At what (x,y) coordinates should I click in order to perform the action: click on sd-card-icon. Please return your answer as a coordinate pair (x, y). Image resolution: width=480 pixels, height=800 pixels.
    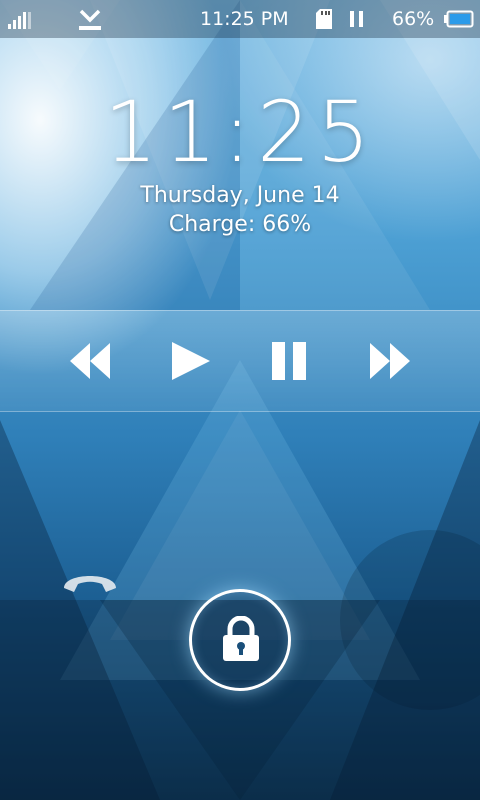
    Looking at the image, I should click on (324, 19).